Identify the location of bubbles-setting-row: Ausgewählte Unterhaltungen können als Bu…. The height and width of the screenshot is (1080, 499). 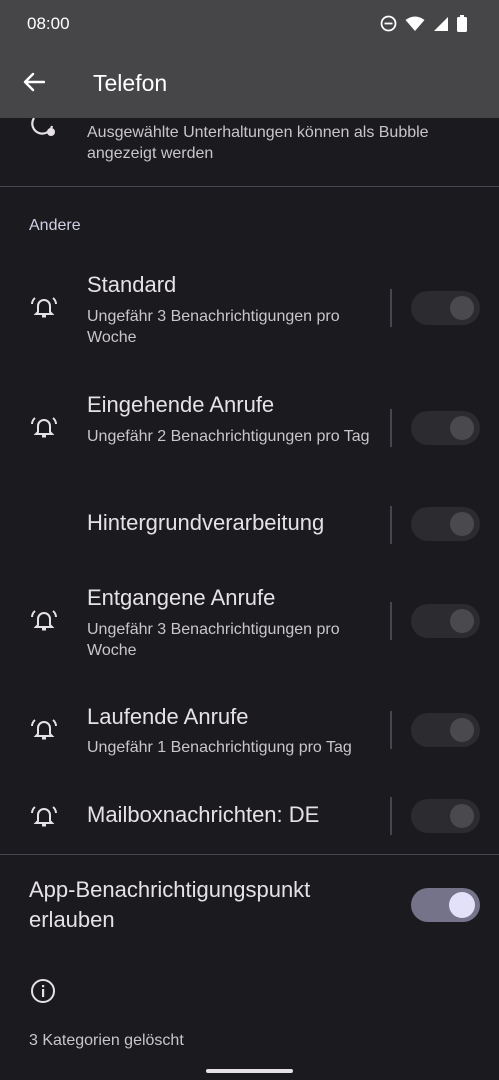
(249, 151).